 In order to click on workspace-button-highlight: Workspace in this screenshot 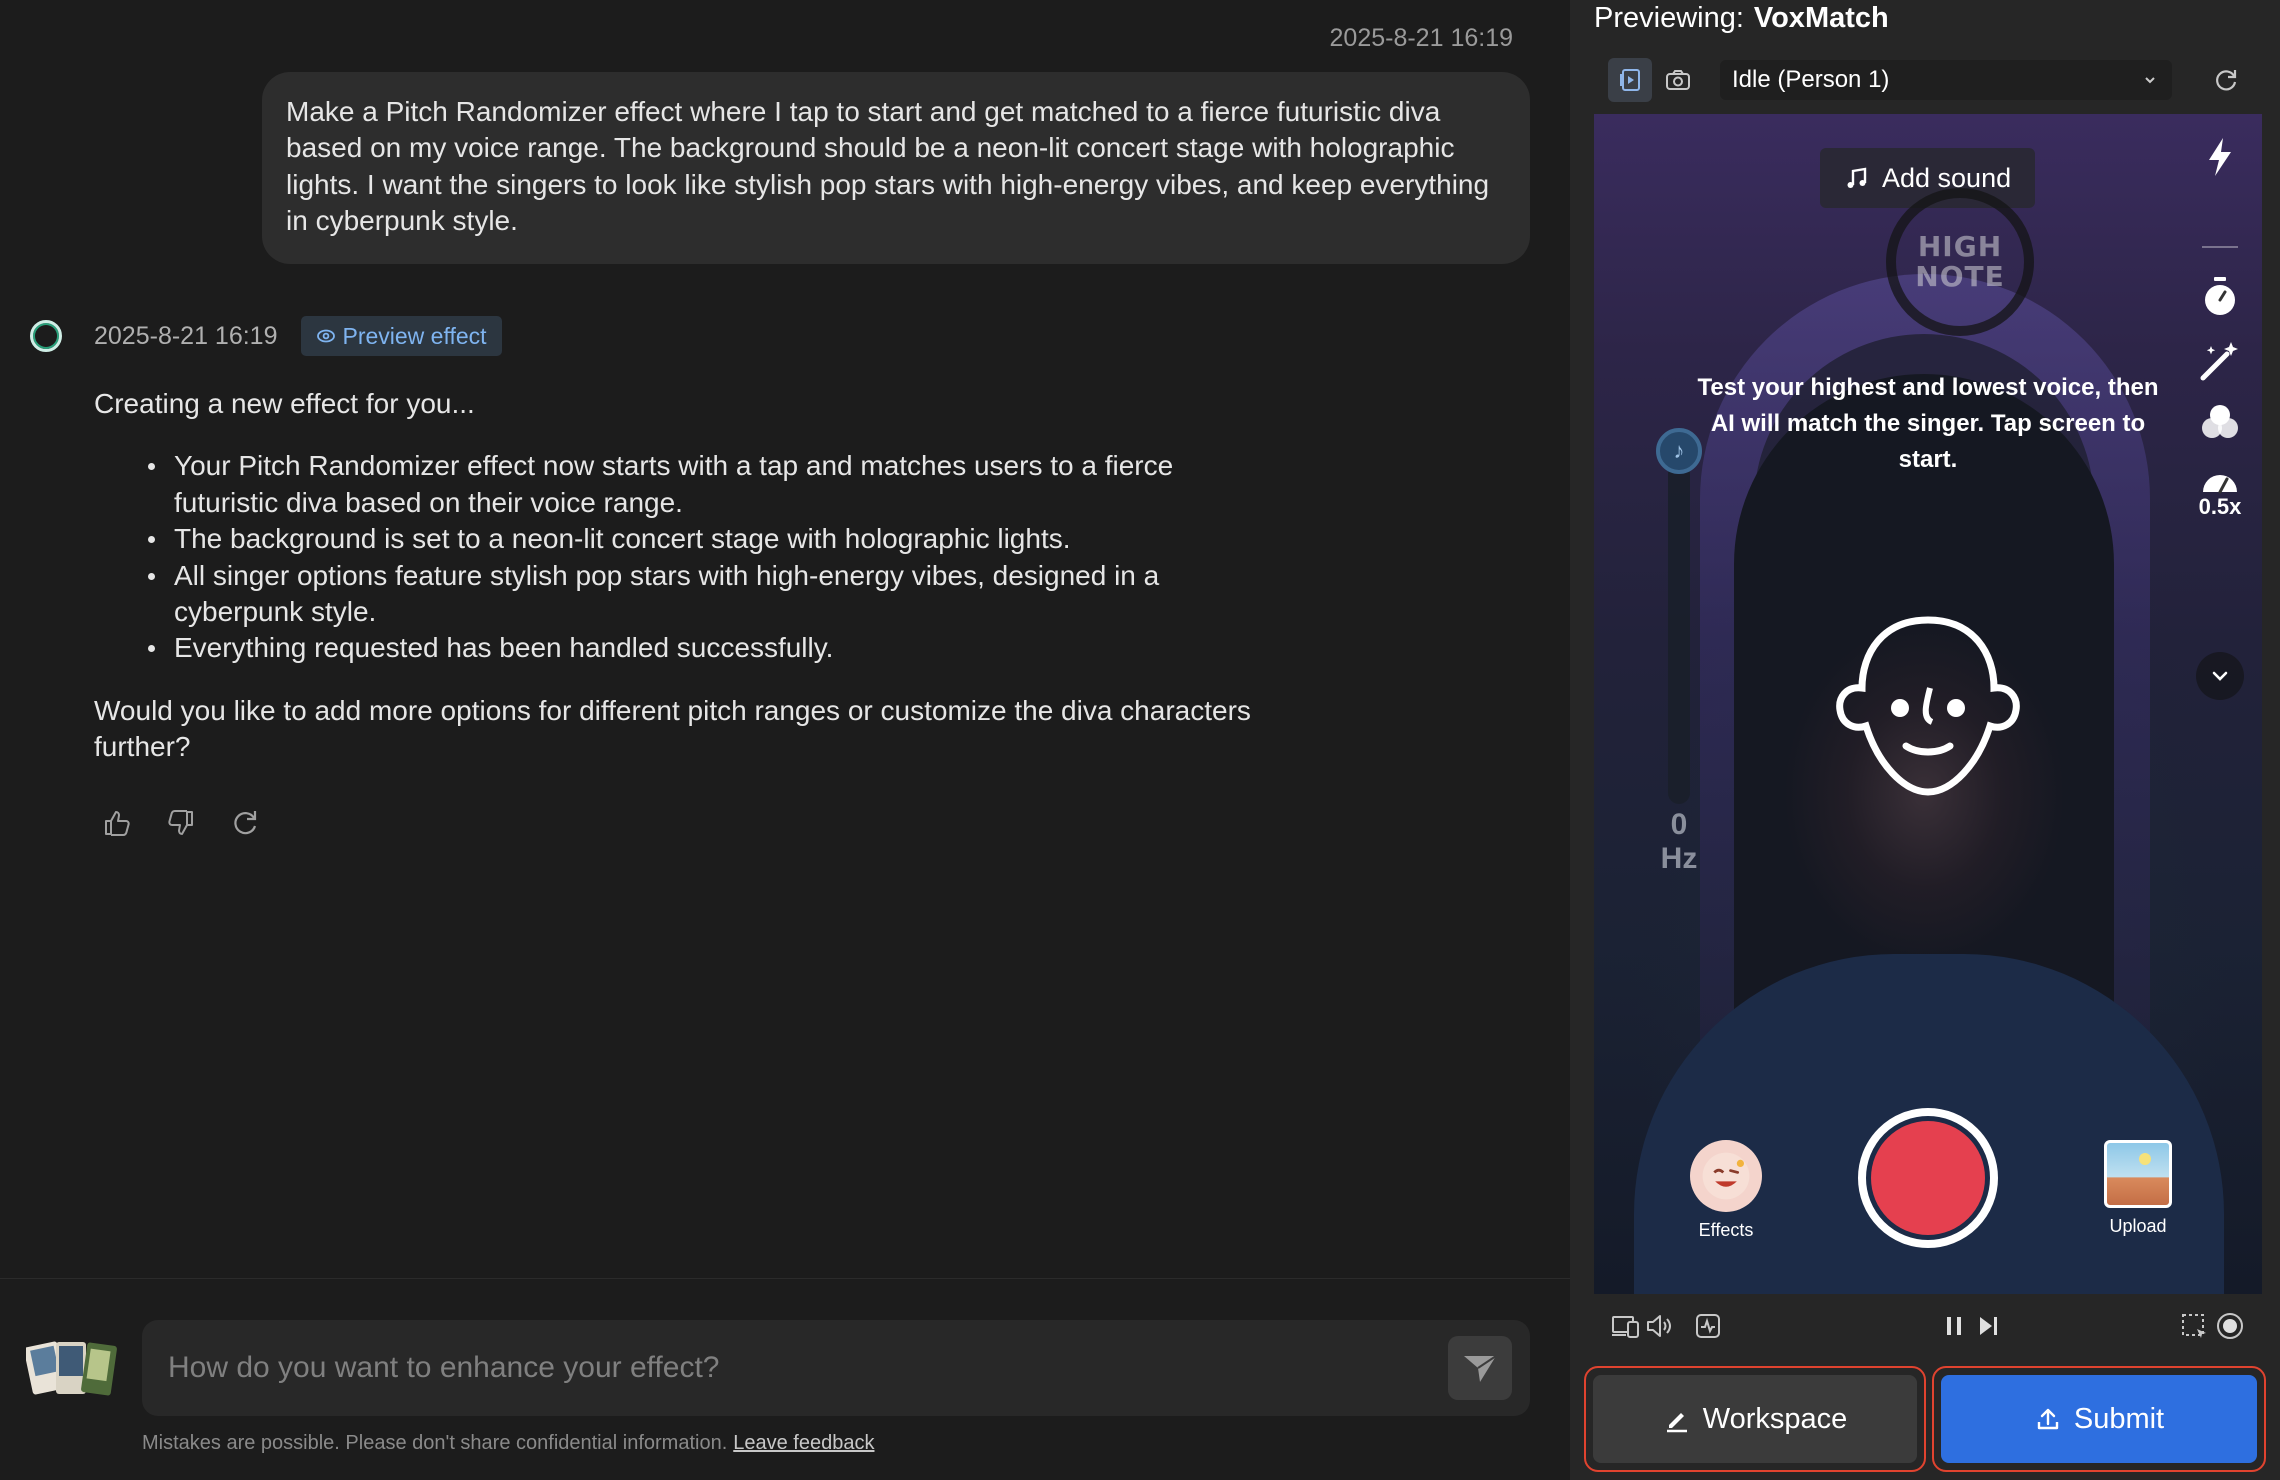, I will do `click(1755, 1419)`.